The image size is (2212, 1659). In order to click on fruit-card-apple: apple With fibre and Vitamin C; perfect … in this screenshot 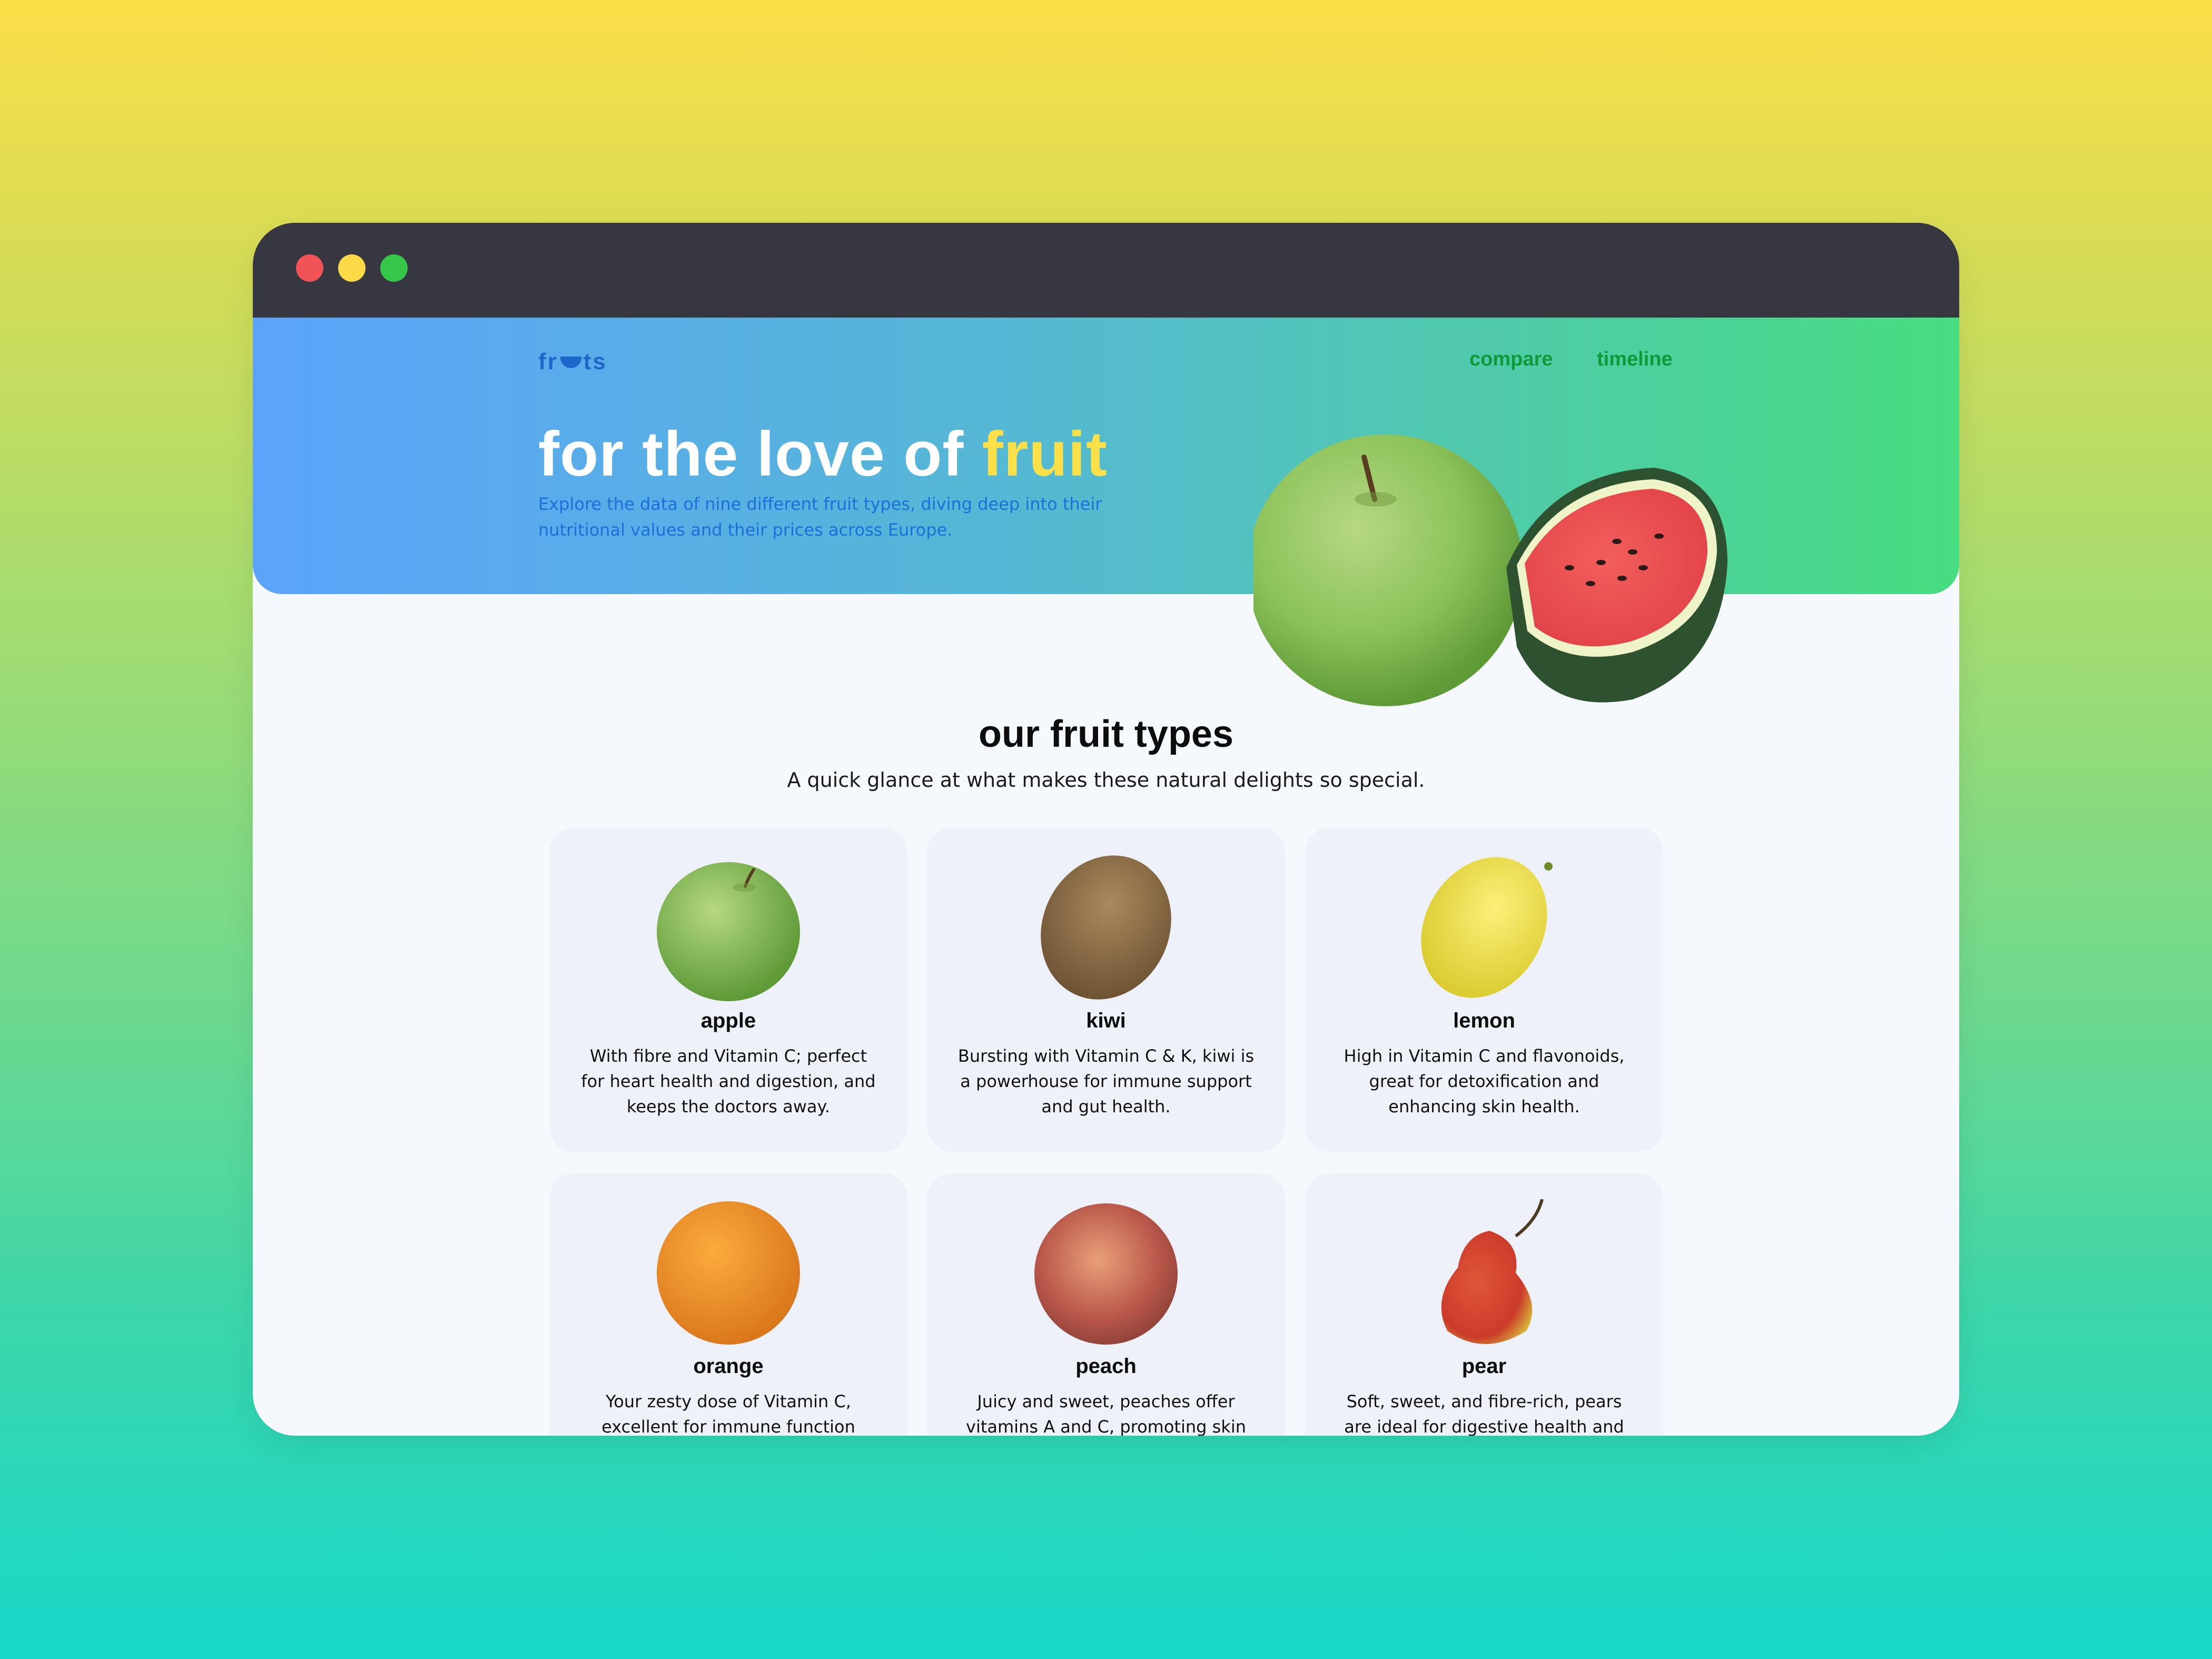, I will do `click(728, 989)`.